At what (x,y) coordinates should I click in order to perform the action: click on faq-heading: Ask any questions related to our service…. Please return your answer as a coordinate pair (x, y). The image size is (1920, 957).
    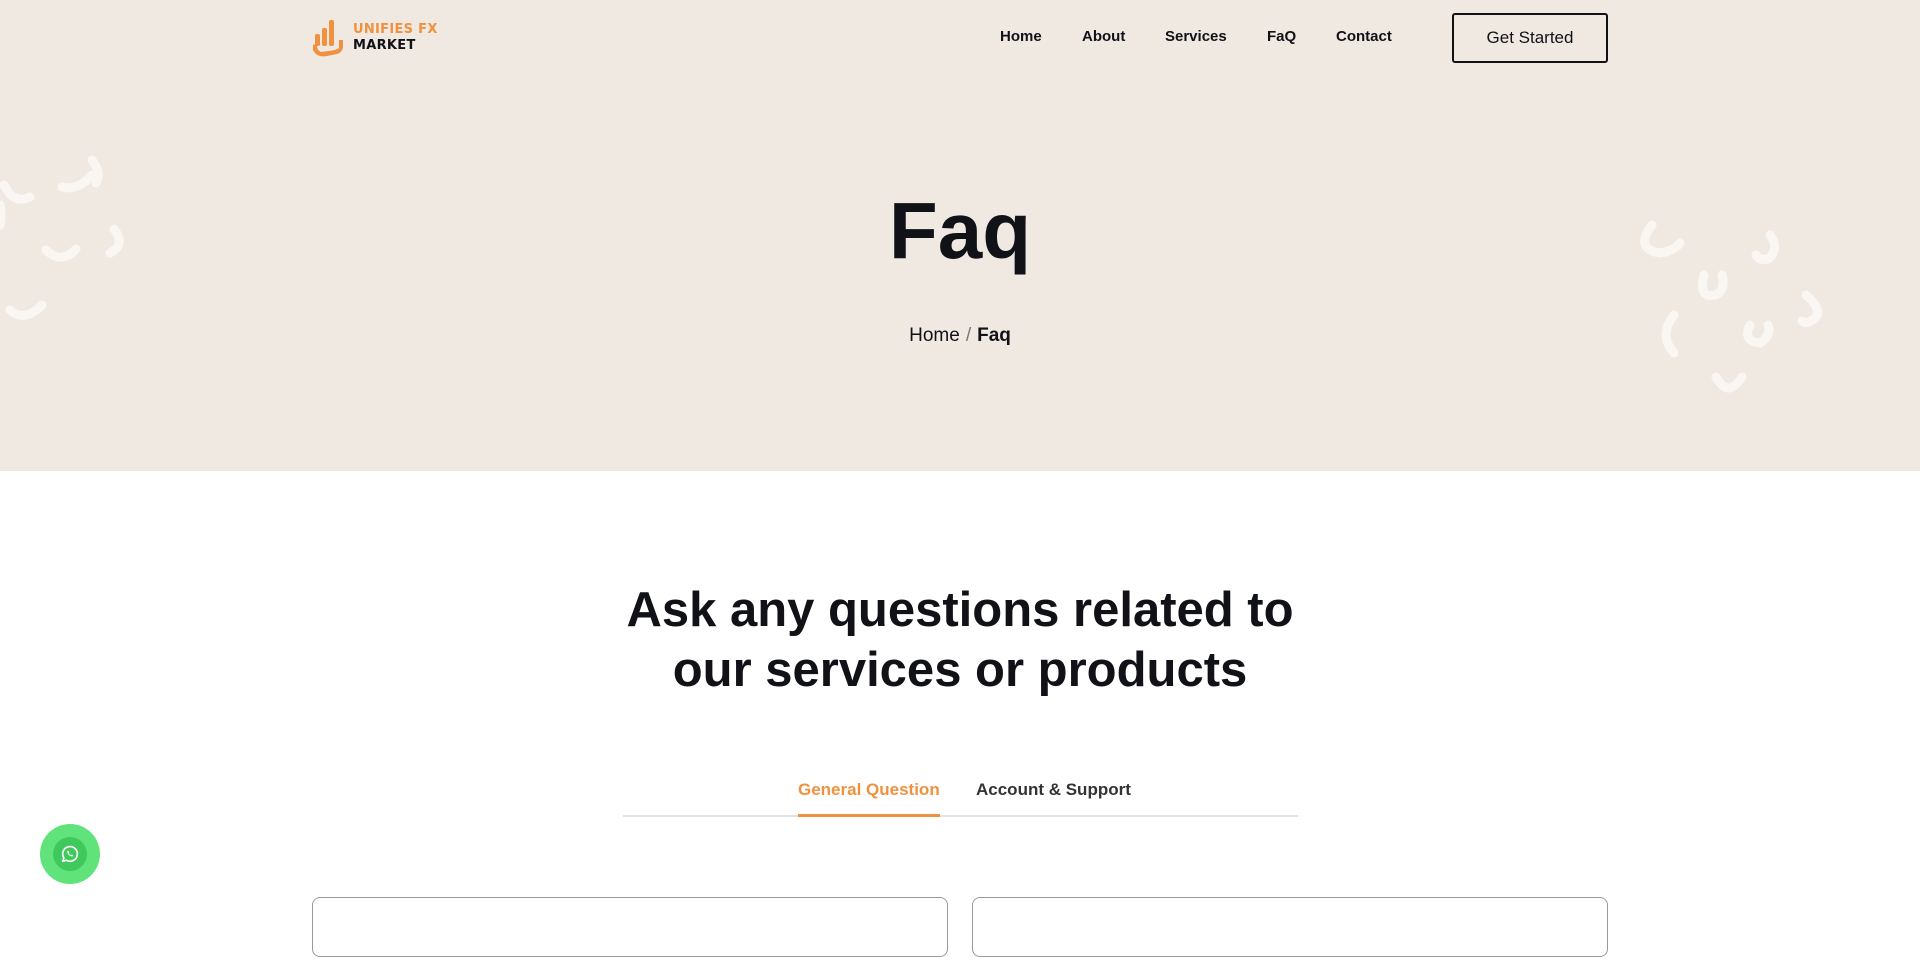
    Looking at the image, I should click on (960, 640).